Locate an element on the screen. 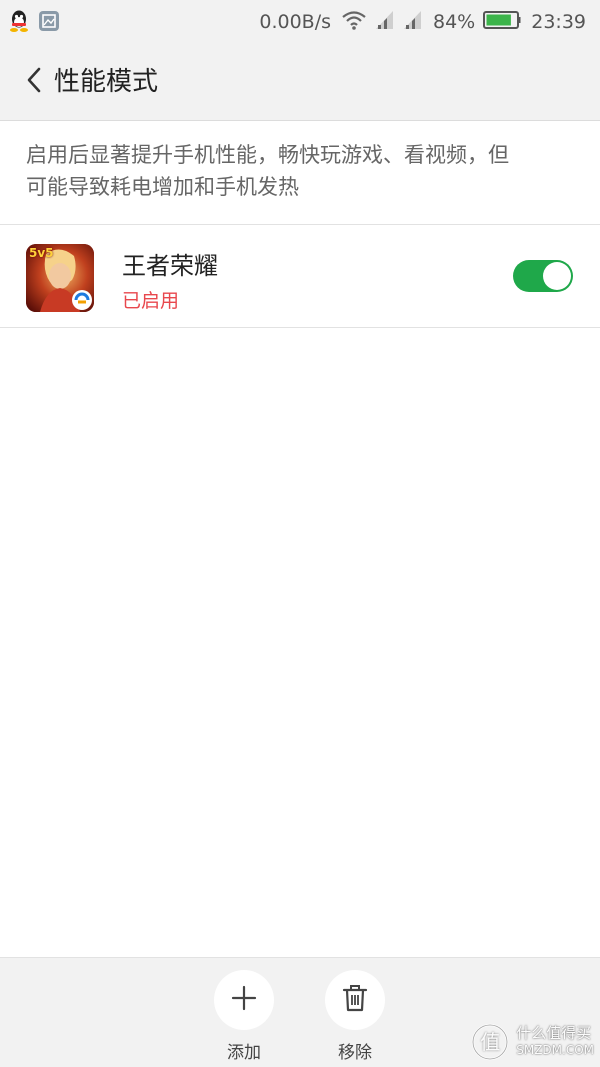  chevron-left-icon is located at coordinates (34, 82).